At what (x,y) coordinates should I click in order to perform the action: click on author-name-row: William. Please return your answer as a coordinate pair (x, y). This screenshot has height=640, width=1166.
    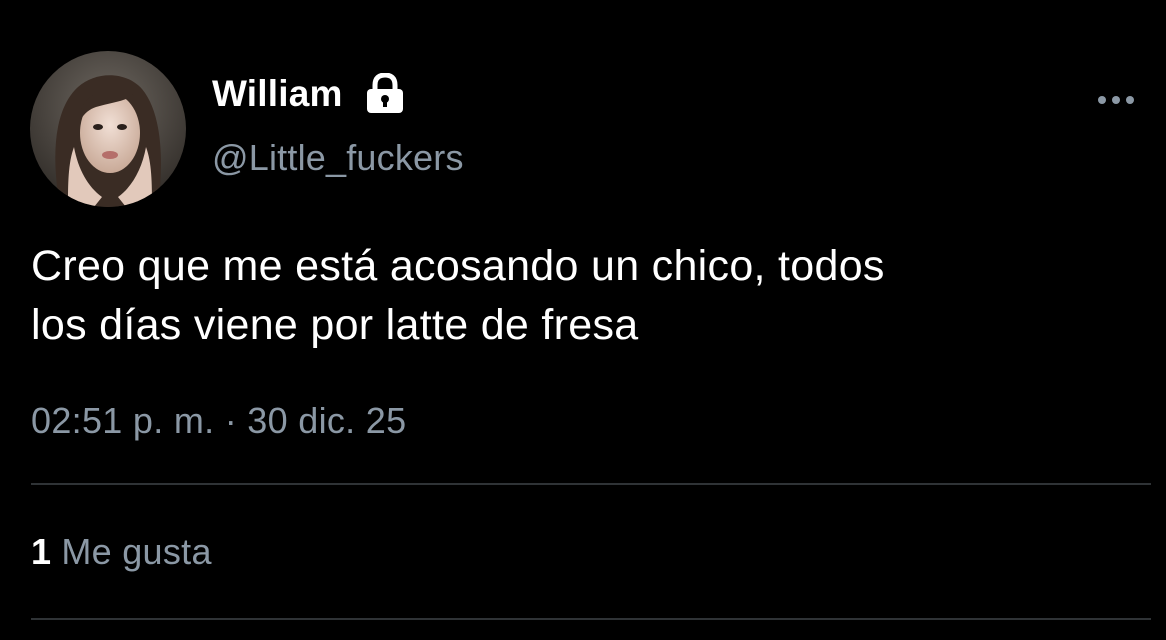
    Looking at the image, I should click on (309, 94).